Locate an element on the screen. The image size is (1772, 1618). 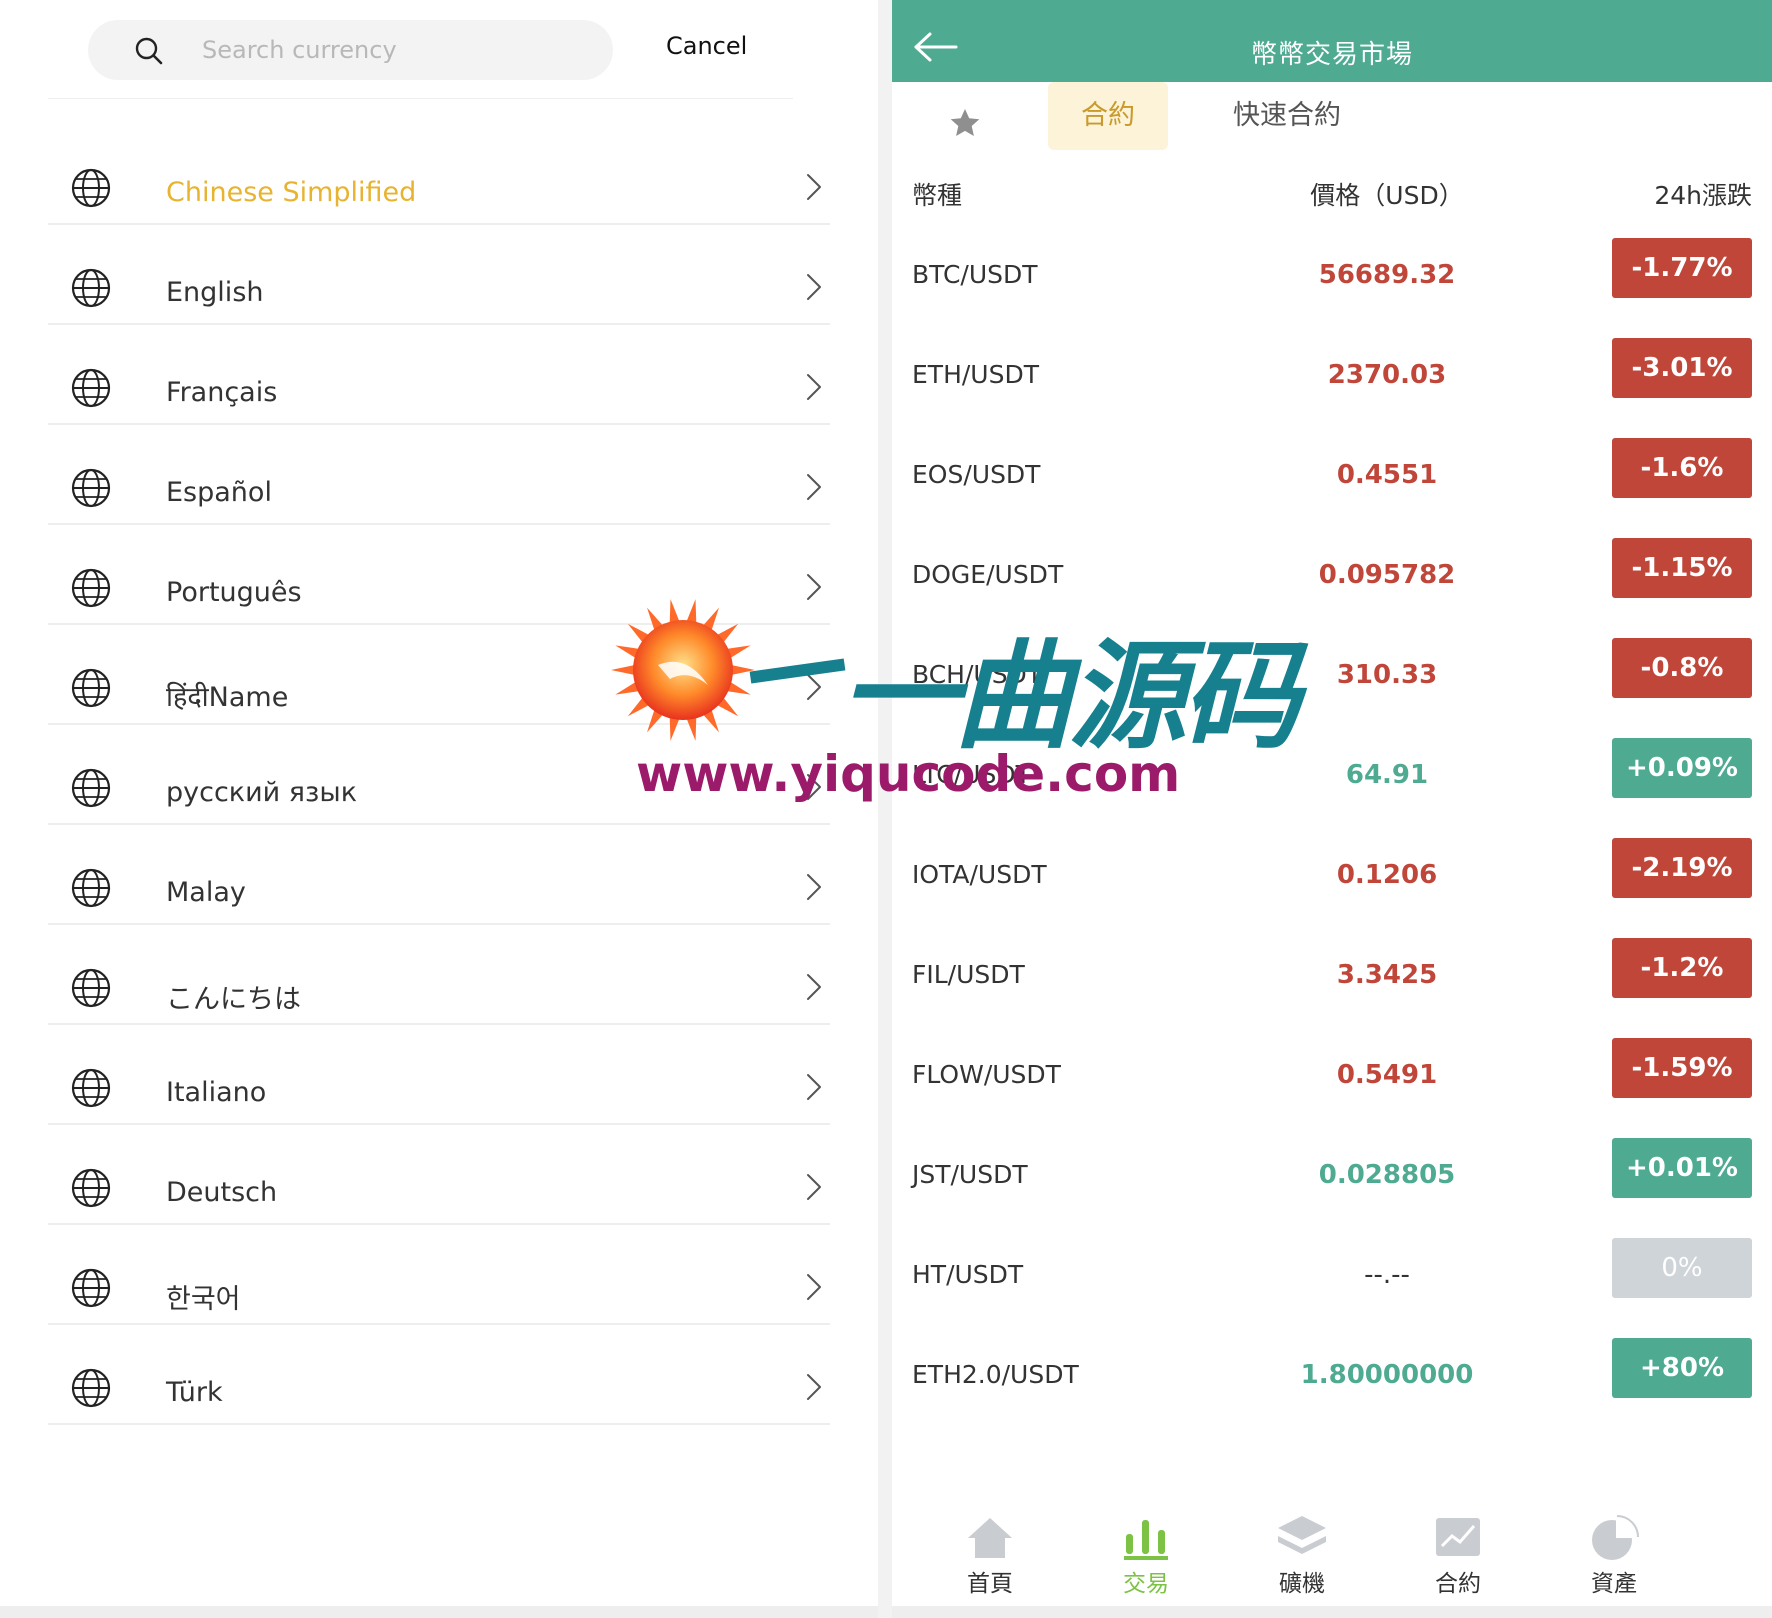
change-badge: 0% is located at coordinates (1682, 1268).